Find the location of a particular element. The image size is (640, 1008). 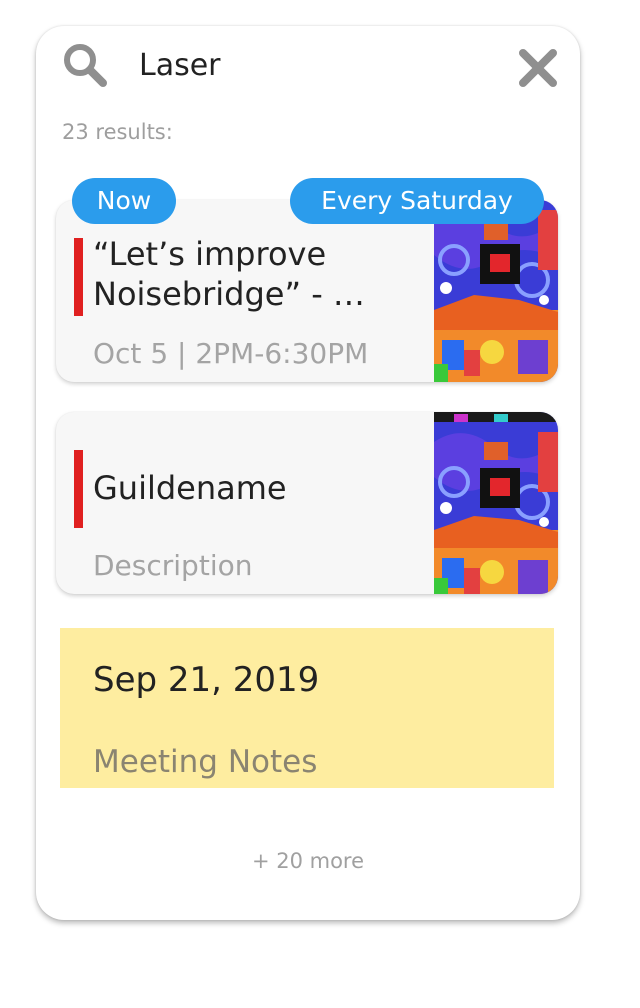

event-time: Oct 5 | 2PM-6:30PM is located at coordinates (231, 353).